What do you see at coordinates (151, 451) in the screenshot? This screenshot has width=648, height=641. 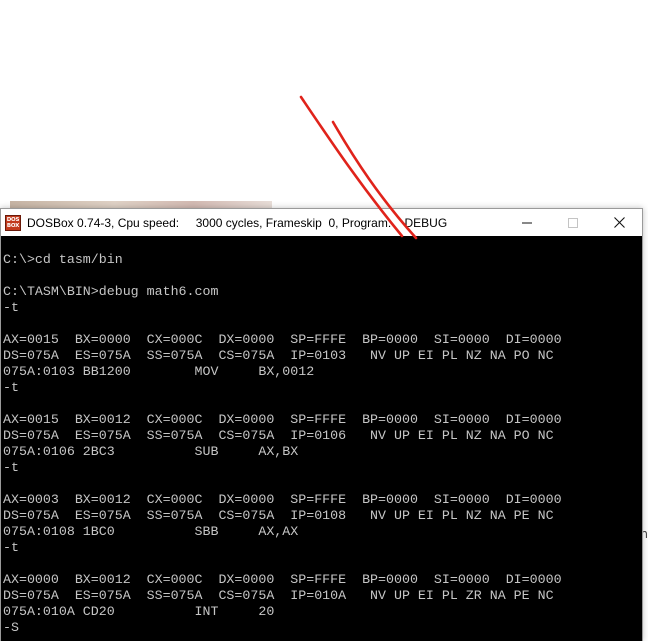 I see `console-line: 075A:0106 2BC3 SUB AX,BX` at bounding box center [151, 451].